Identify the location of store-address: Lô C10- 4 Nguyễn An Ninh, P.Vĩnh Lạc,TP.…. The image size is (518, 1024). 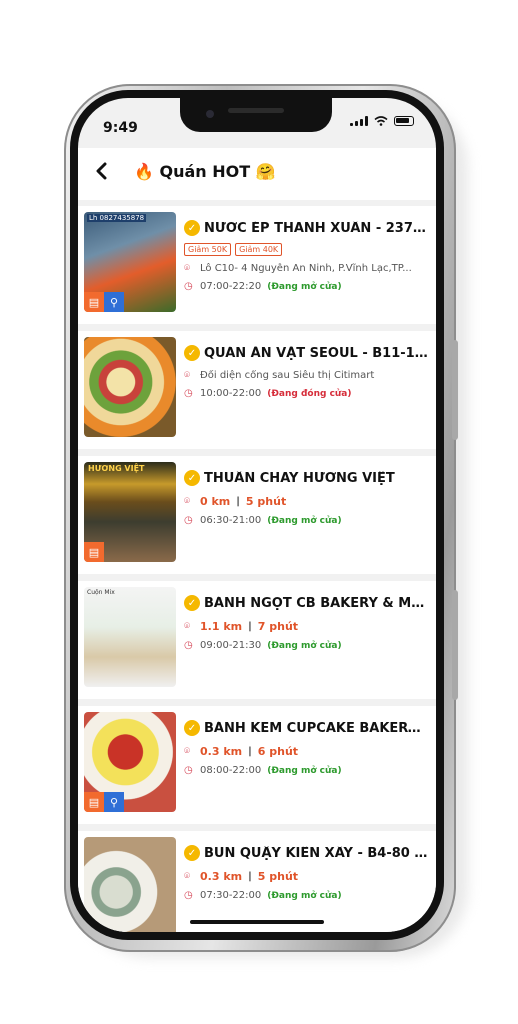
(306, 268).